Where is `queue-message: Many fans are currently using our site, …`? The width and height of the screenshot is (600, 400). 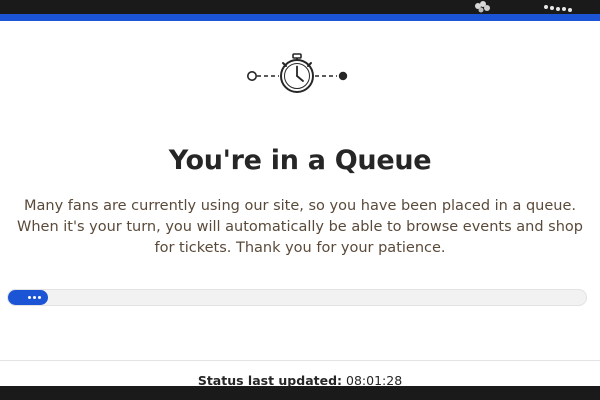 queue-message: Many fans are currently using our site, … is located at coordinates (300, 227).